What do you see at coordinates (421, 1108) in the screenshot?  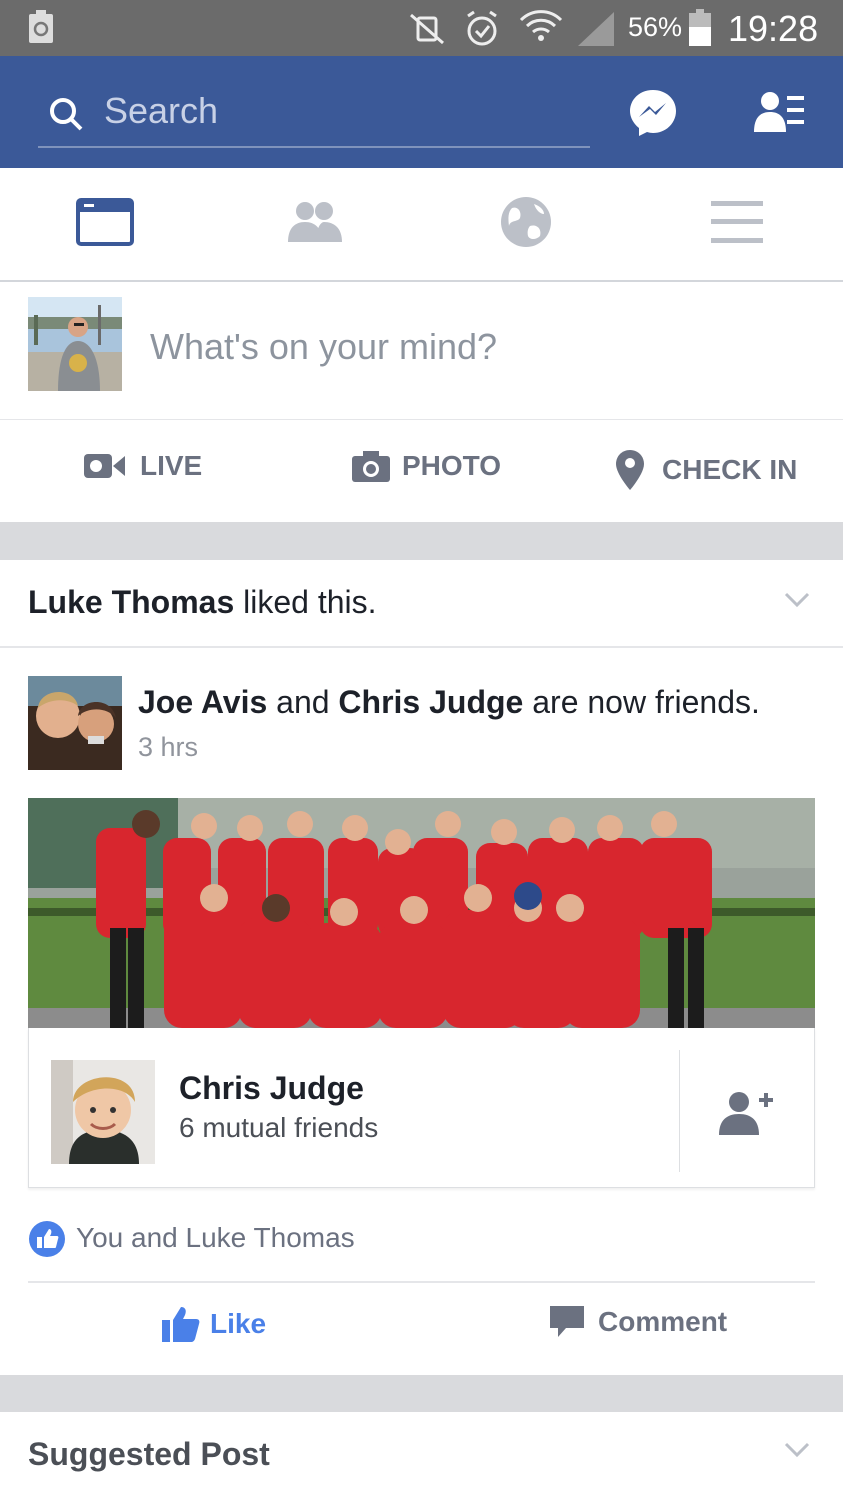 I see `friend-card: Chris Judge 6 mutual friends` at bounding box center [421, 1108].